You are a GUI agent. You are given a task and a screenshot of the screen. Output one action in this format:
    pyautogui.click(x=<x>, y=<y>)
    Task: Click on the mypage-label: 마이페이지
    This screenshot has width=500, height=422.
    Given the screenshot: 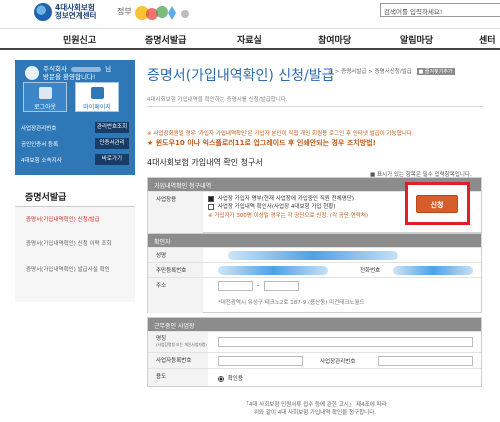 What is the action you would take?
    pyautogui.click(x=97, y=107)
    